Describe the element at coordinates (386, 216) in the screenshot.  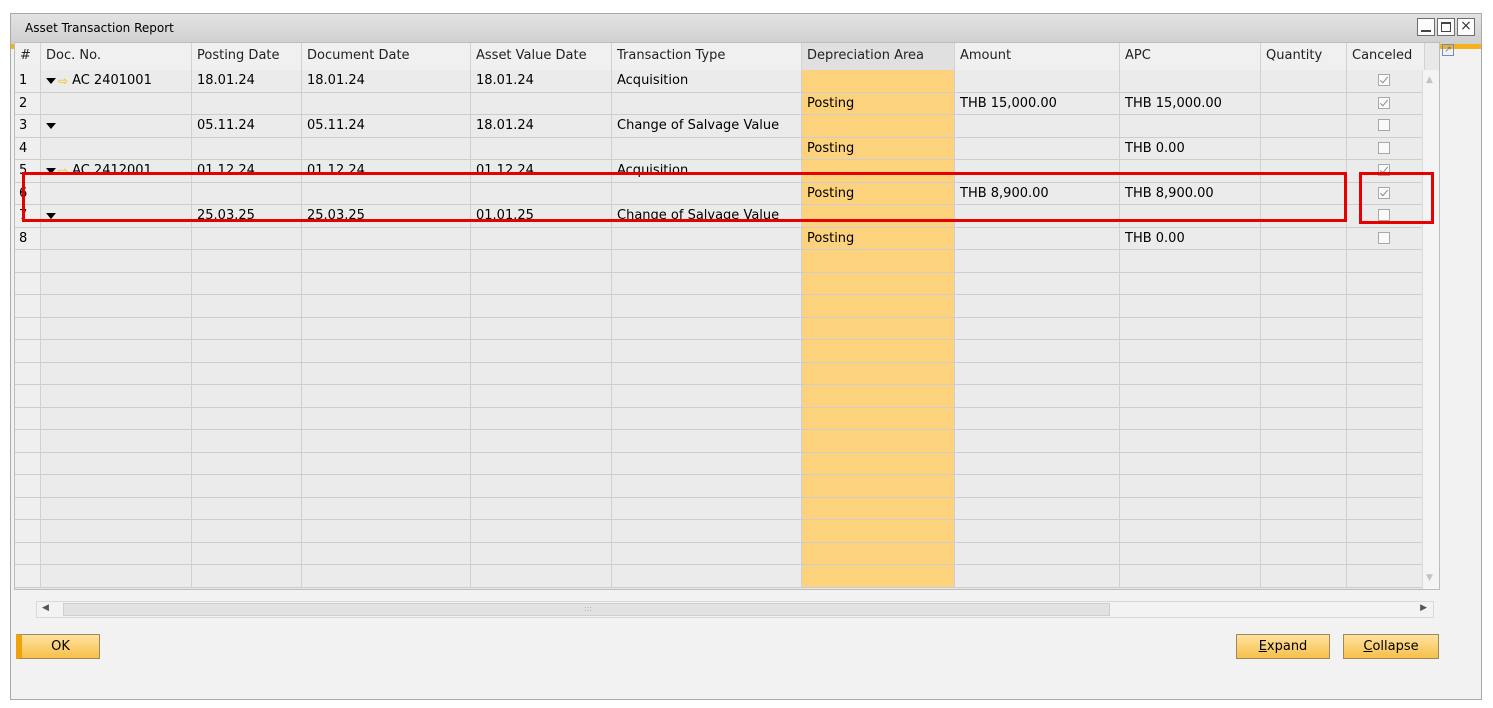
I see `cell-document: 25.03.25` at that location.